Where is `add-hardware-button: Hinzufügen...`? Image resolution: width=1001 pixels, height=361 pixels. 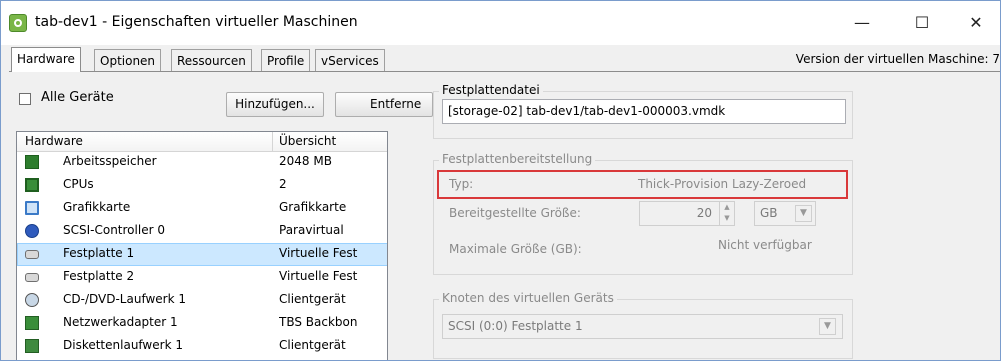 add-hardware-button: Hinzufügen... is located at coordinates (275, 104).